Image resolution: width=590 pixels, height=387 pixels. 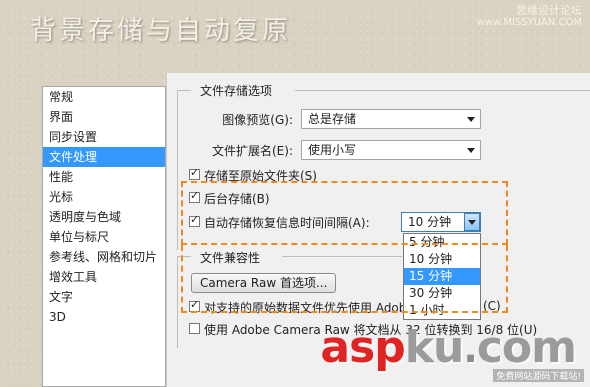 I want to click on save-as-original-checkbox: ✓, so click(x=194, y=173).